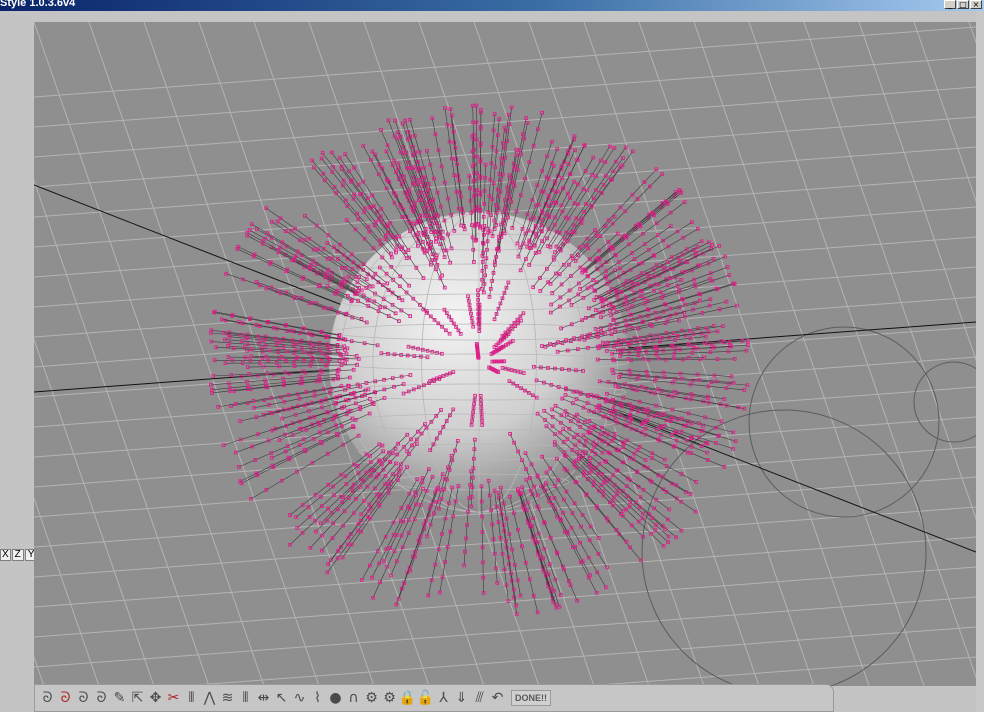  What do you see at coordinates (191, 698) in the screenshot?
I see `comb-icon: ⫴` at bounding box center [191, 698].